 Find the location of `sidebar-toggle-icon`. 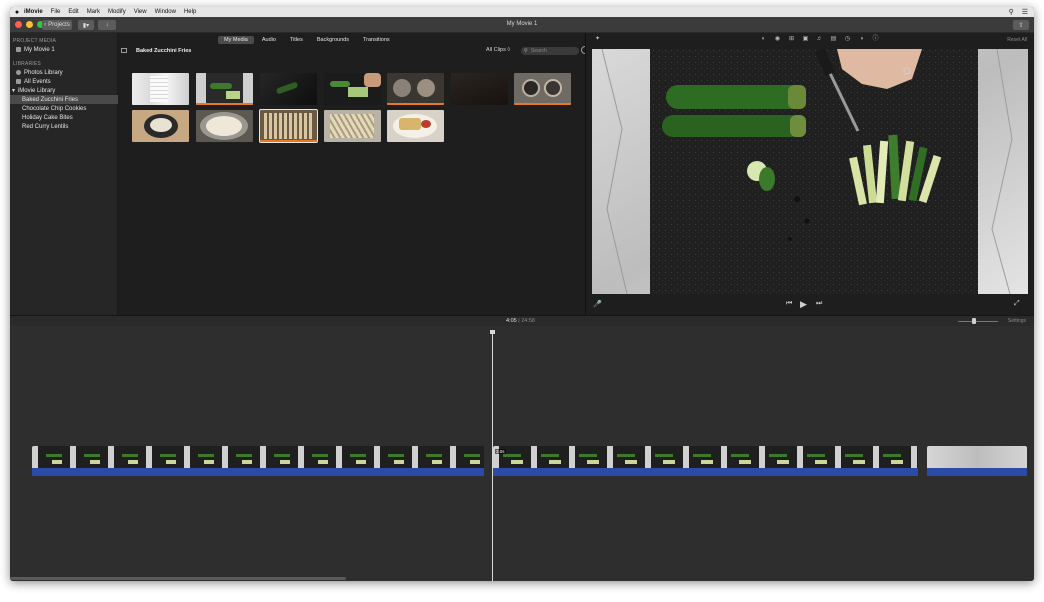

sidebar-toggle-icon is located at coordinates (124, 50).